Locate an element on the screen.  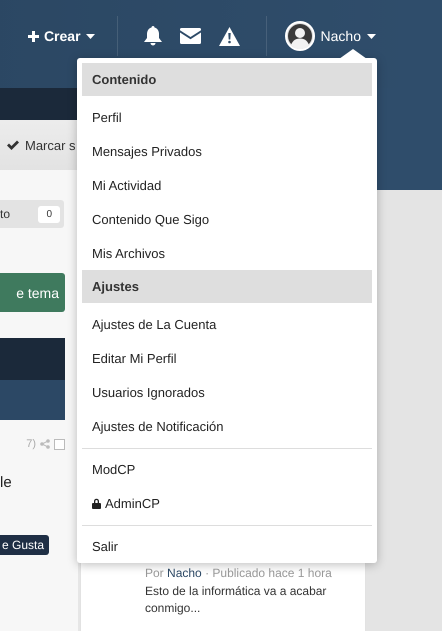
follow-button: to 0 is located at coordinates (32, 214).